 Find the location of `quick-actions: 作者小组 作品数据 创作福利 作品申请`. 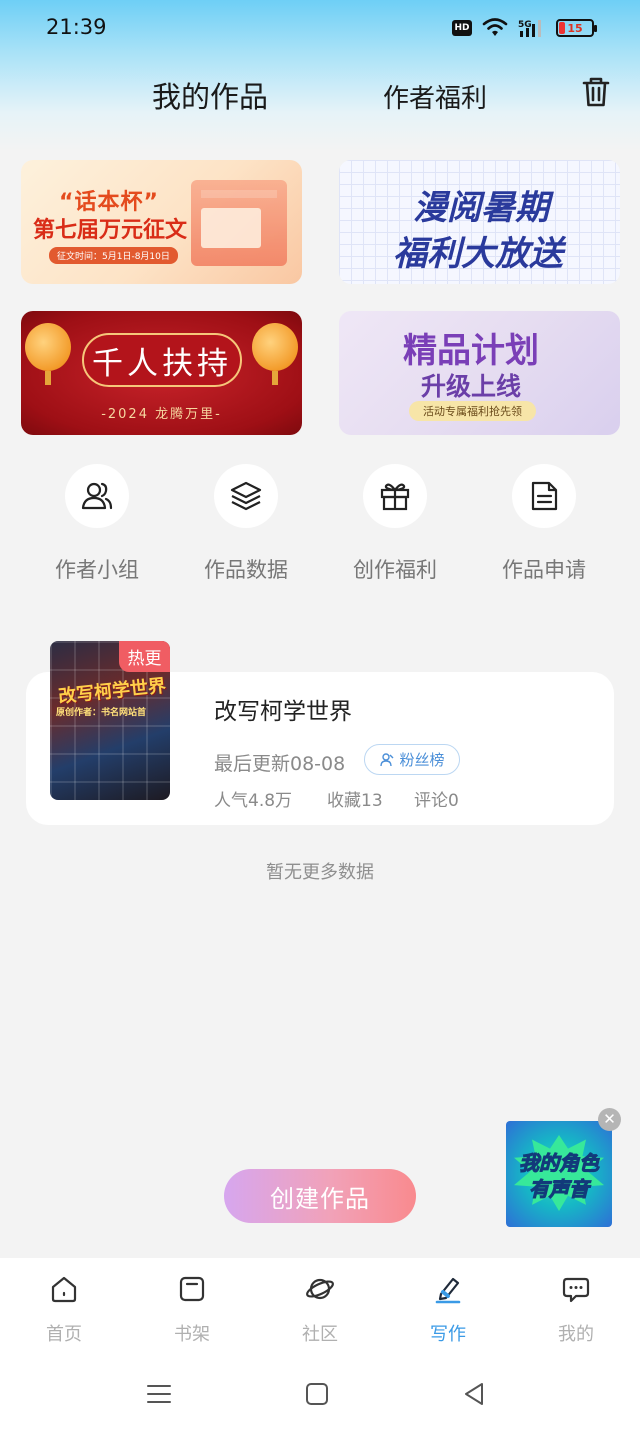

quick-actions: 作者小组 作品数据 创作福利 作品申请 is located at coordinates (320, 524).